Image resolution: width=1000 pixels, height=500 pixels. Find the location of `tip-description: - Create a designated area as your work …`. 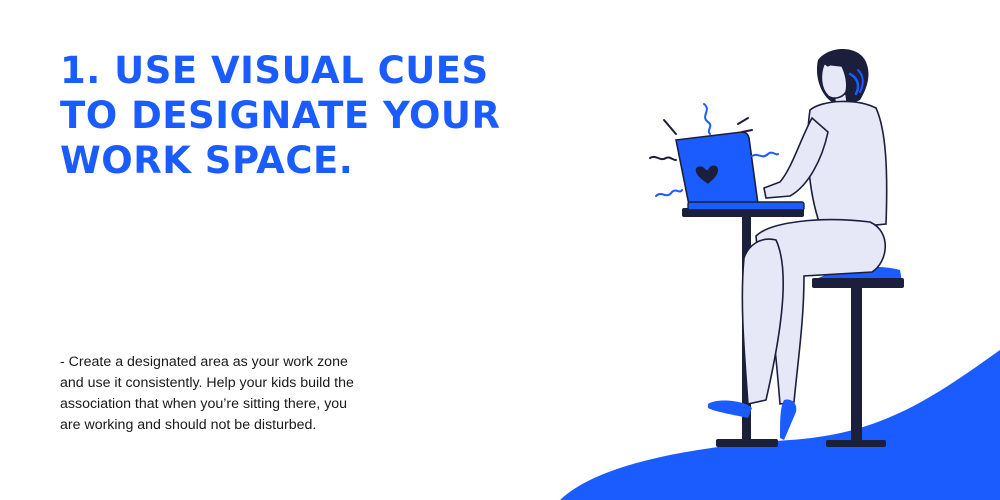

tip-description: - Create a designated area as your work … is located at coordinates (207, 393).